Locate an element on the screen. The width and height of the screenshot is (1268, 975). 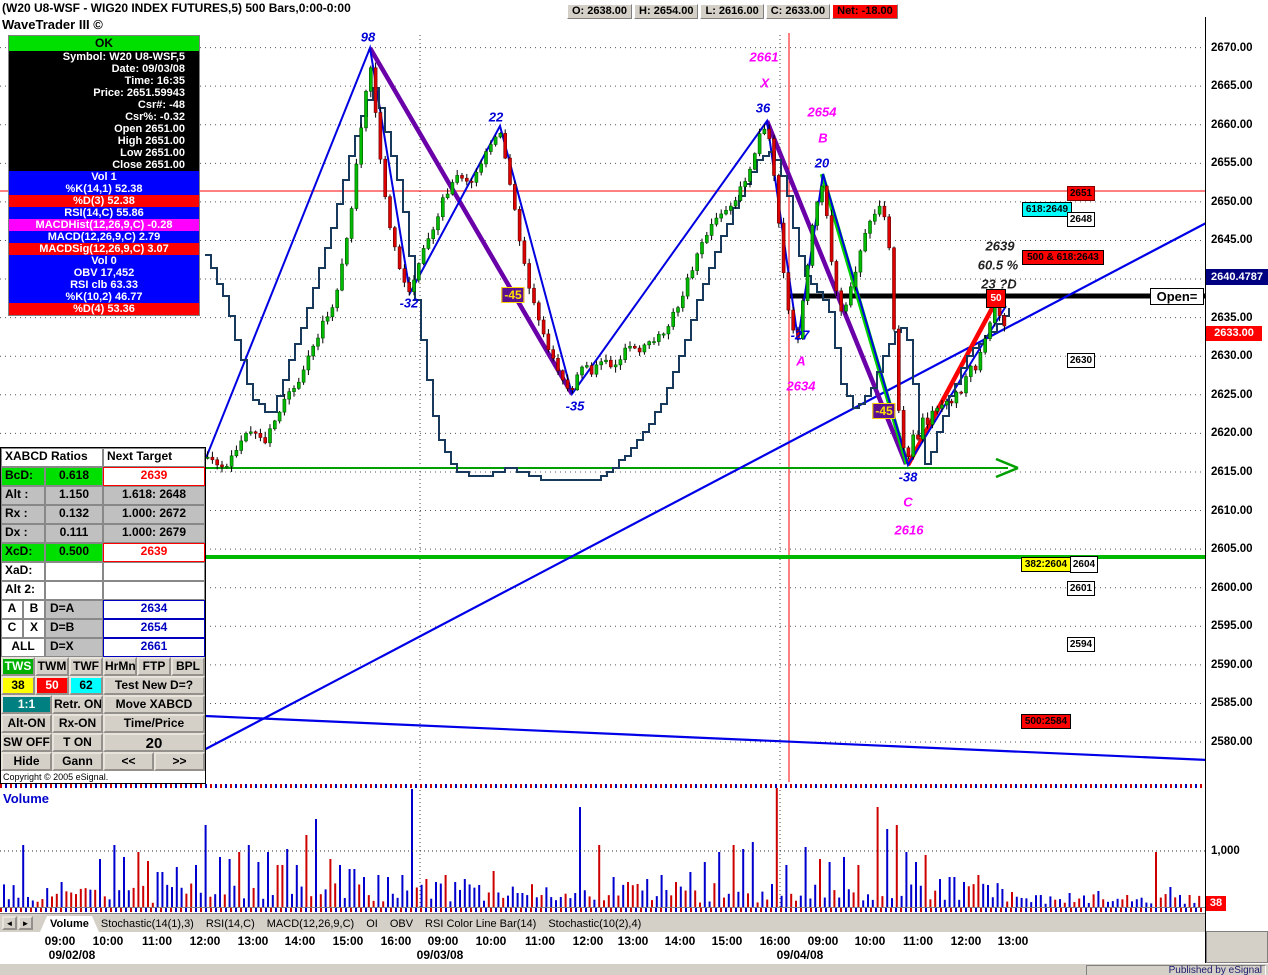
button-sw-off: SW OFF is located at coordinates (26, 742).